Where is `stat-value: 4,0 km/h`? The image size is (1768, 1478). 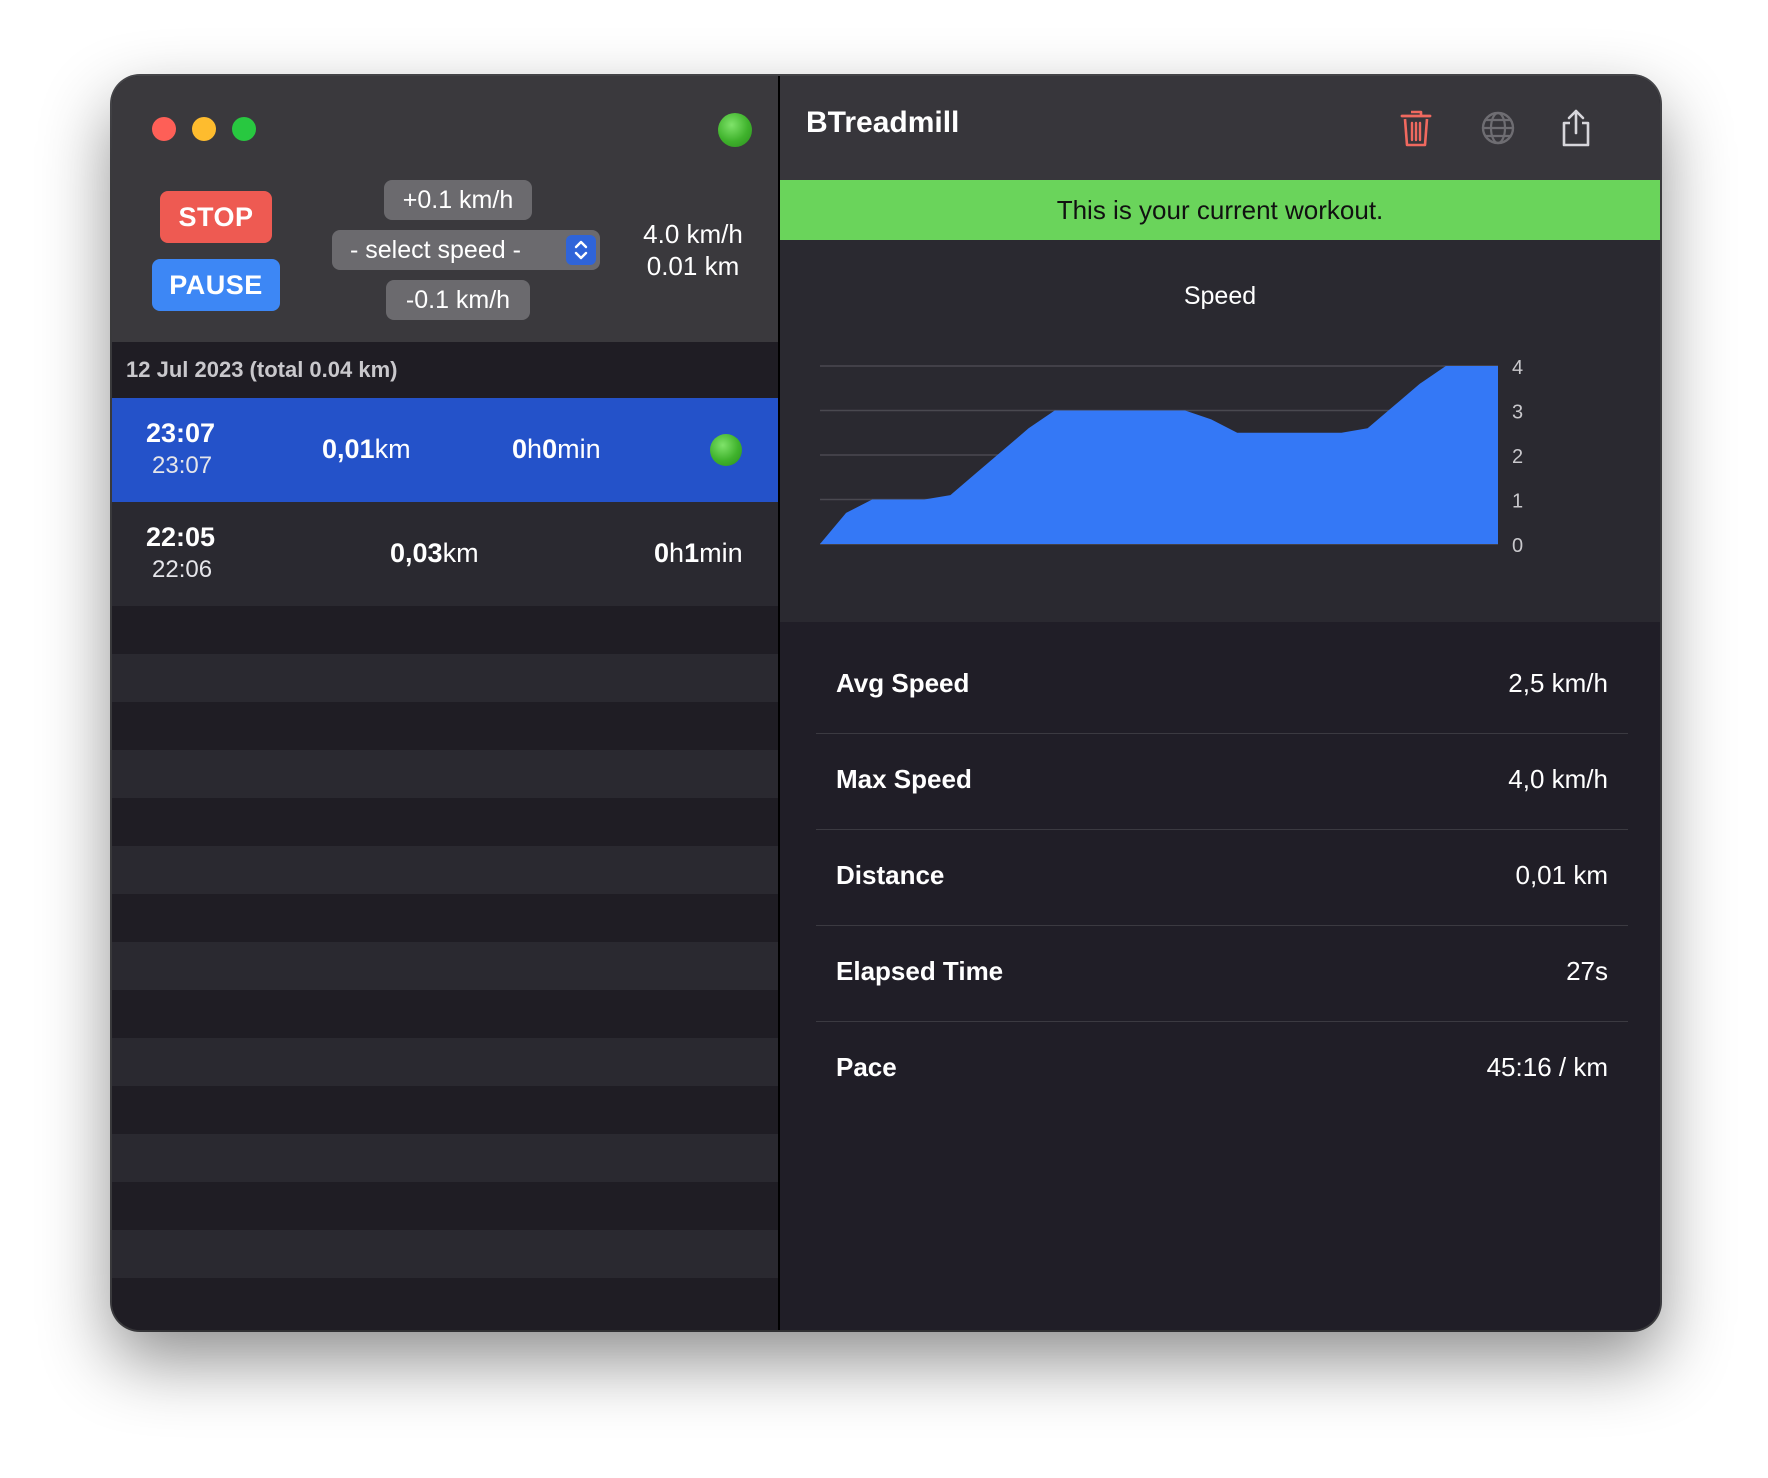
stat-value: 4,0 km/h is located at coordinates (1558, 779).